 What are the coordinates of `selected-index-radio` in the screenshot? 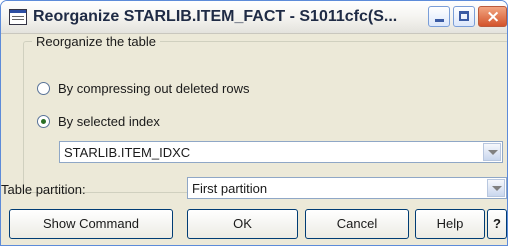 It's located at (43, 121).